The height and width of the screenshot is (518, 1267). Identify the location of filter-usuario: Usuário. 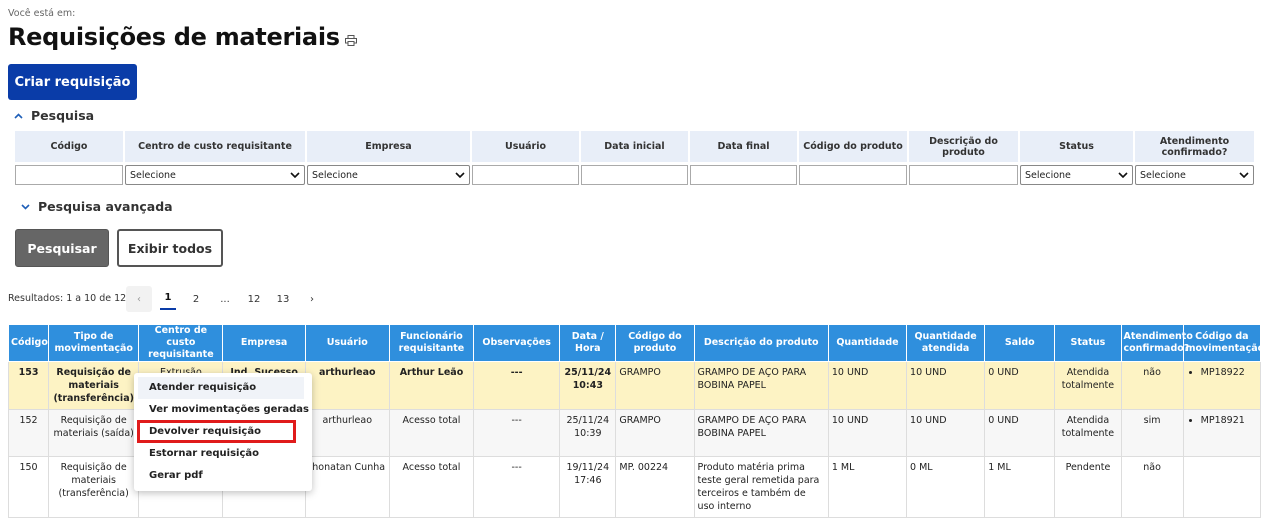
(525, 158).